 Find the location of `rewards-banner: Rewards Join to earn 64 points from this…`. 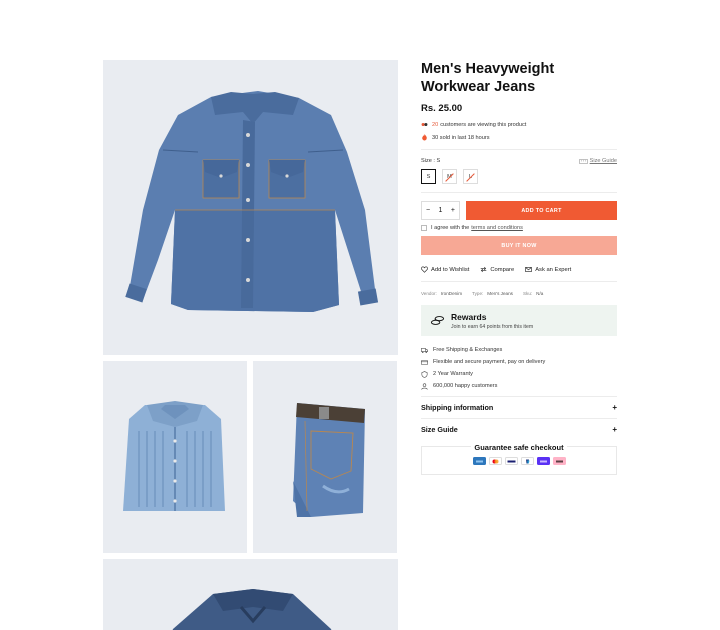

rewards-banner: Rewards Join to earn 64 points from this… is located at coordinates (519, 320).